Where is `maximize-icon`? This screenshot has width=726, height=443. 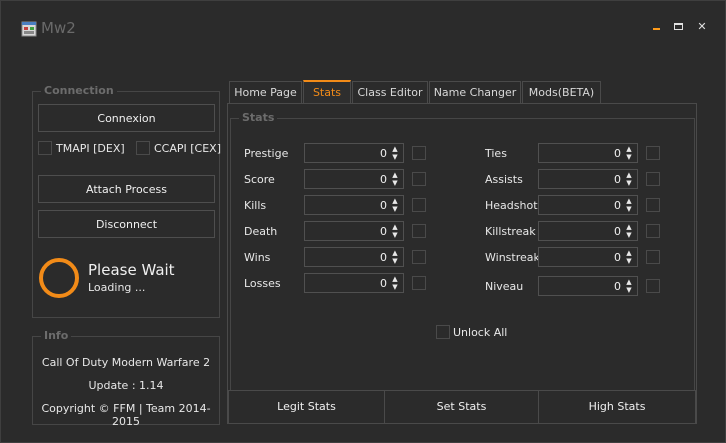 maximize-icon is located at coordinates (679, 27).